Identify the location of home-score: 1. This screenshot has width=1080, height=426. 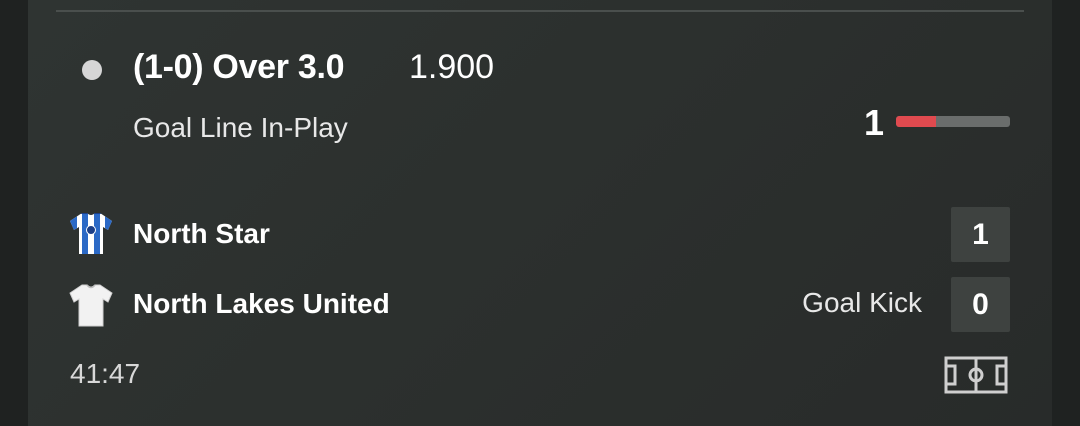
(980, 234).